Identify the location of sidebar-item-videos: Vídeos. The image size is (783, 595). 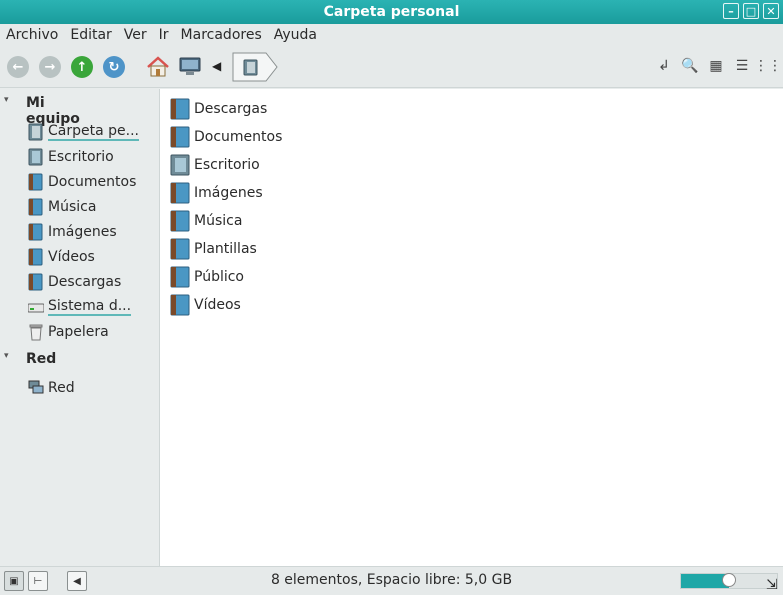
(61, 257).